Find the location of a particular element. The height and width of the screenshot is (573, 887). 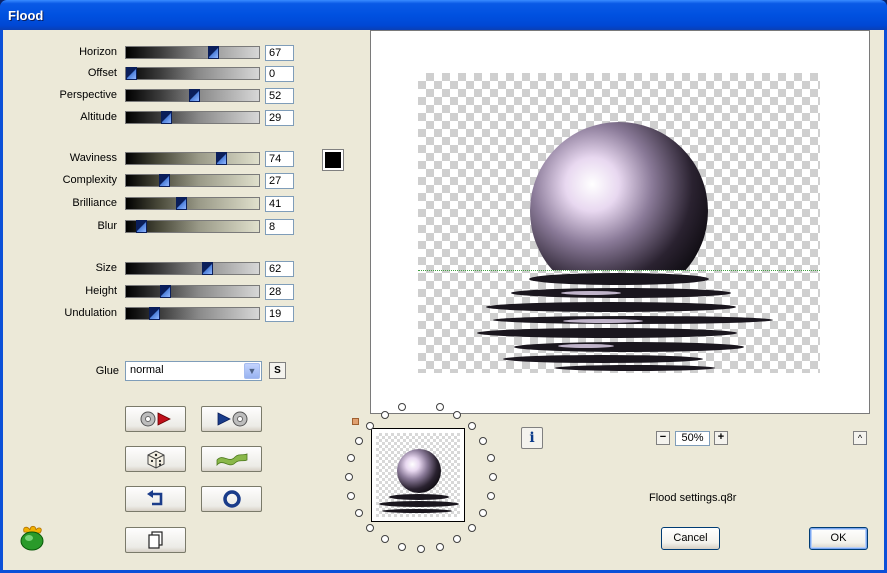

horizon-slider-thumb is located at coordinates (213, 52).